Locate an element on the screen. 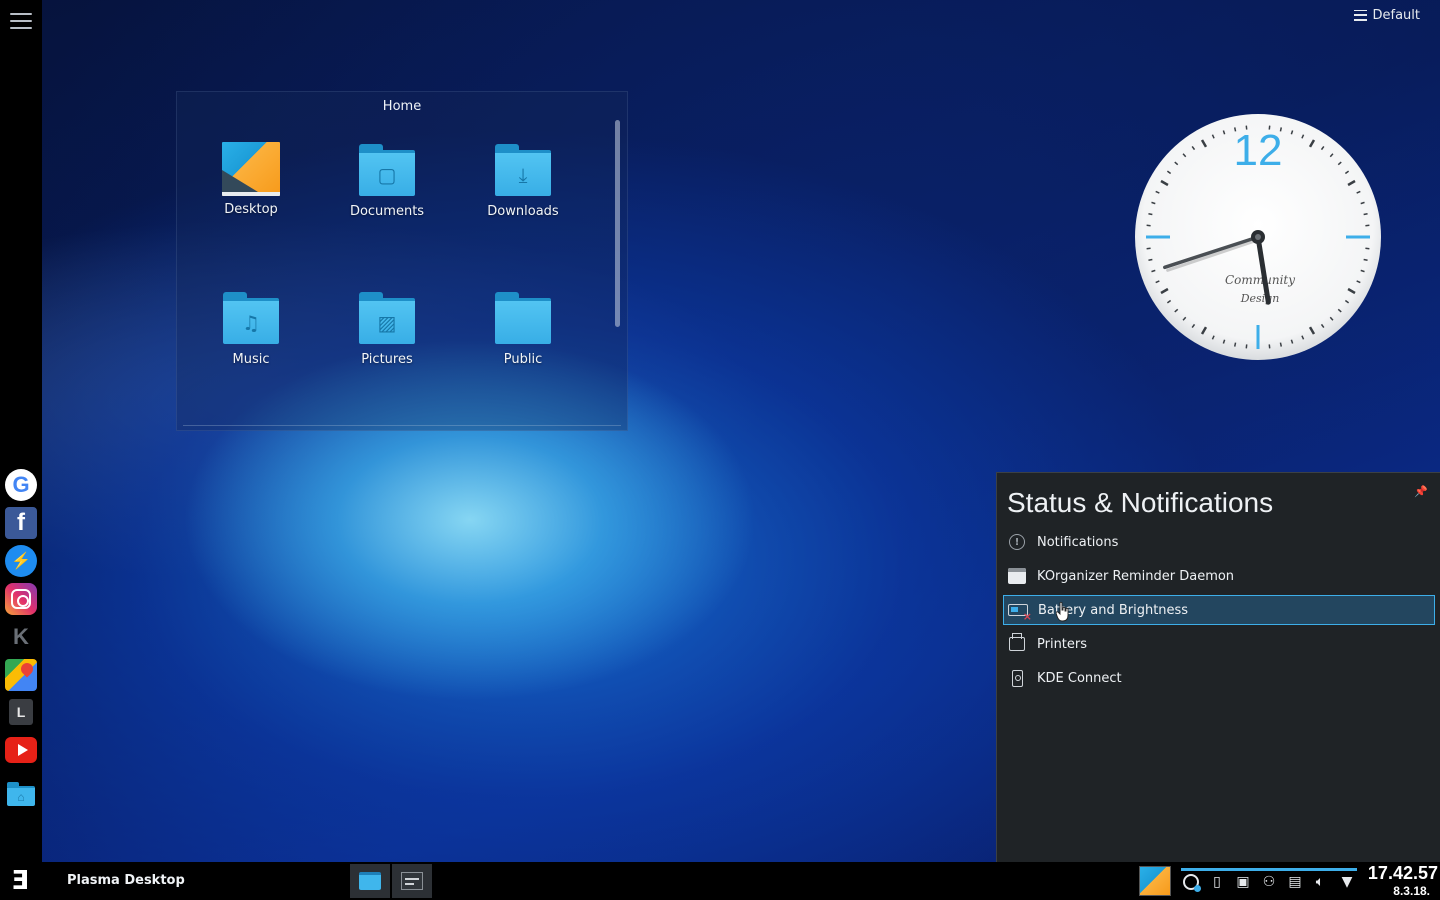  file-manager-icon is located at coordinates (370, 881).